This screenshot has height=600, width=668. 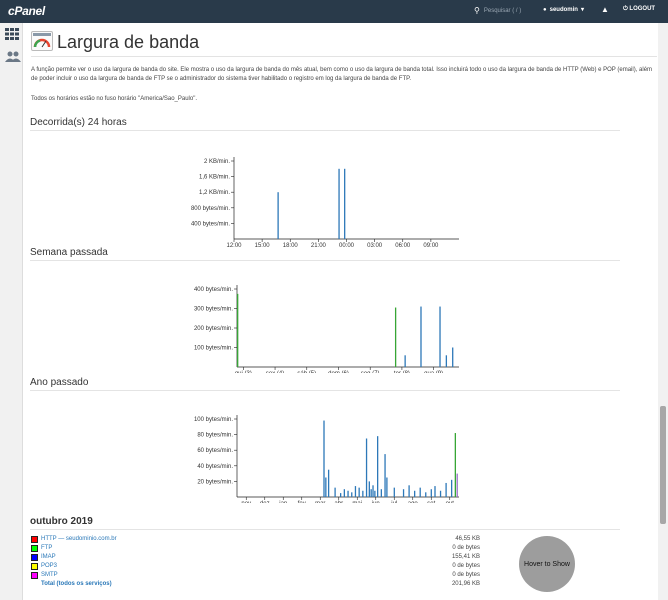 I want to click on y-tick-label: 40 bytes/min., so click(x=215, y=467).